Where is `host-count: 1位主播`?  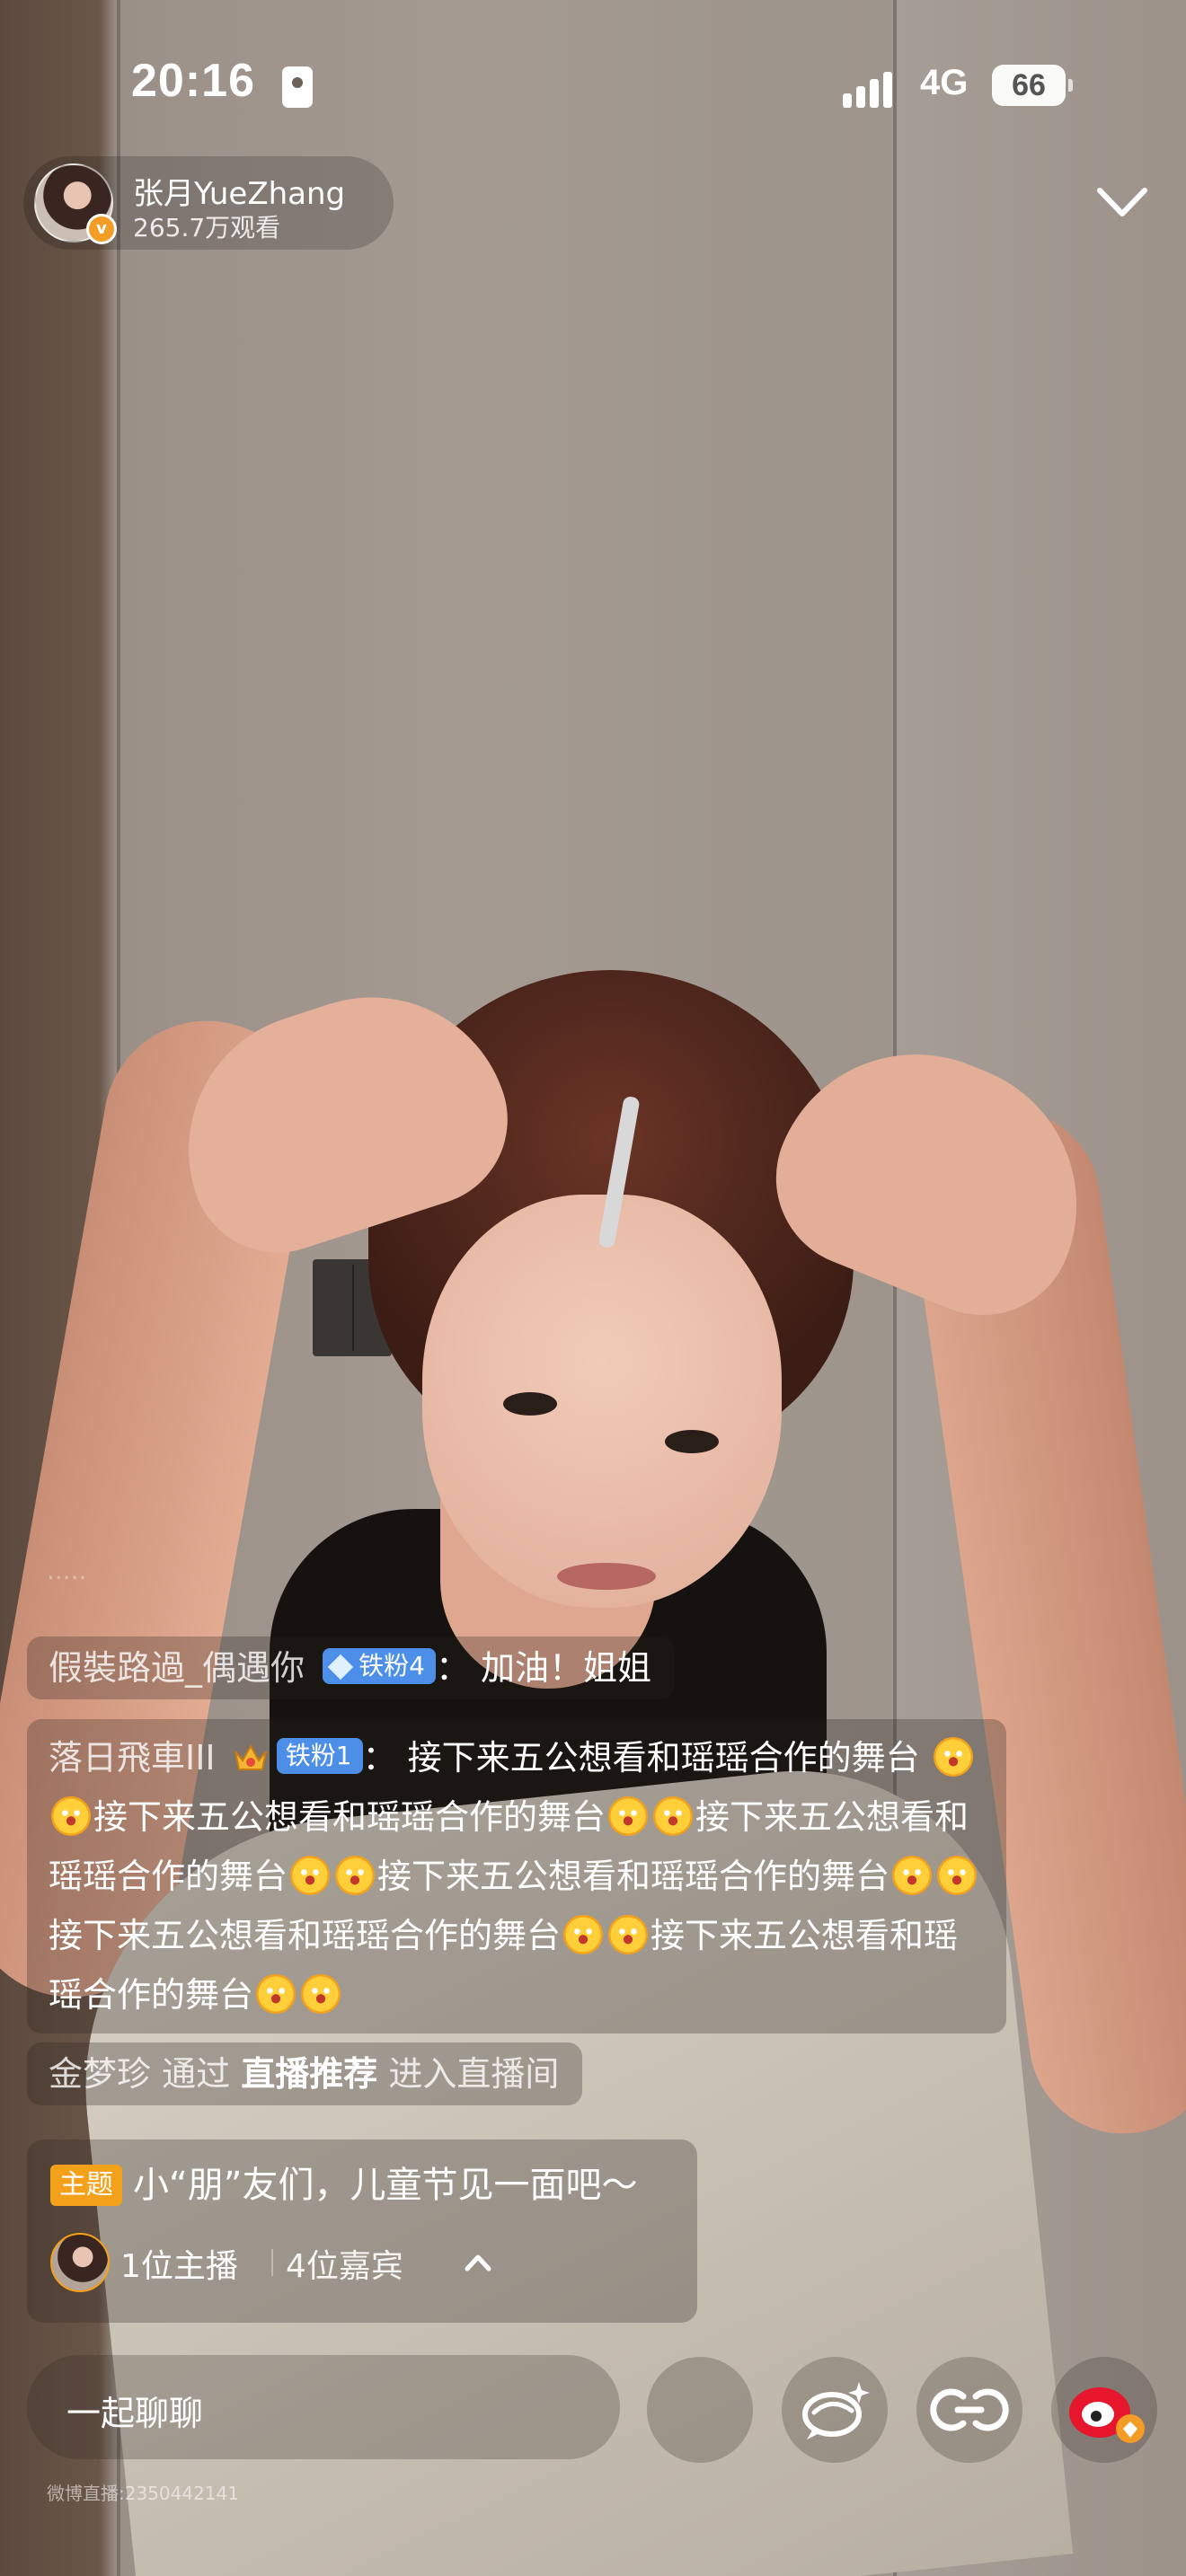 host-count: 1位主播 is located at coordinates (179, 2266).